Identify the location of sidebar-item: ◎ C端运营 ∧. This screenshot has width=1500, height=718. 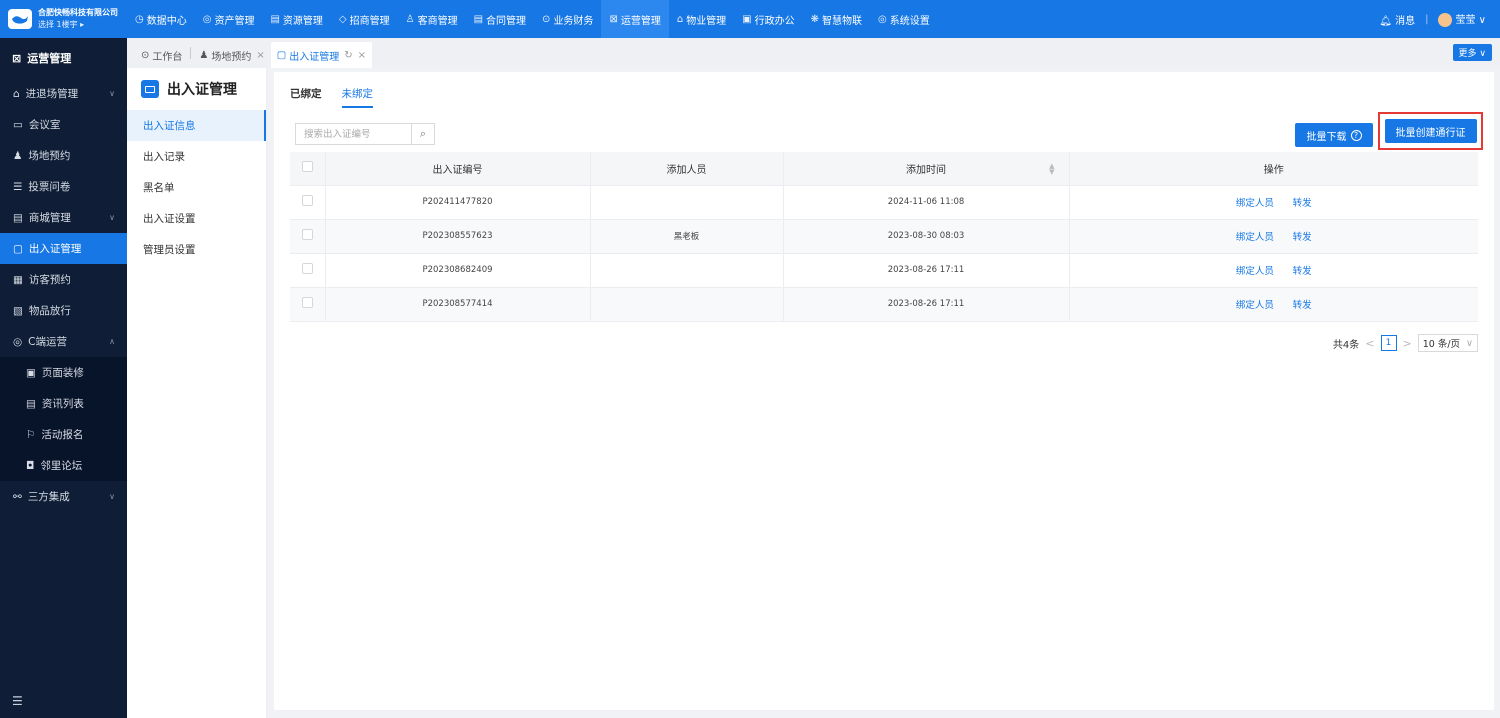
(63, 341).